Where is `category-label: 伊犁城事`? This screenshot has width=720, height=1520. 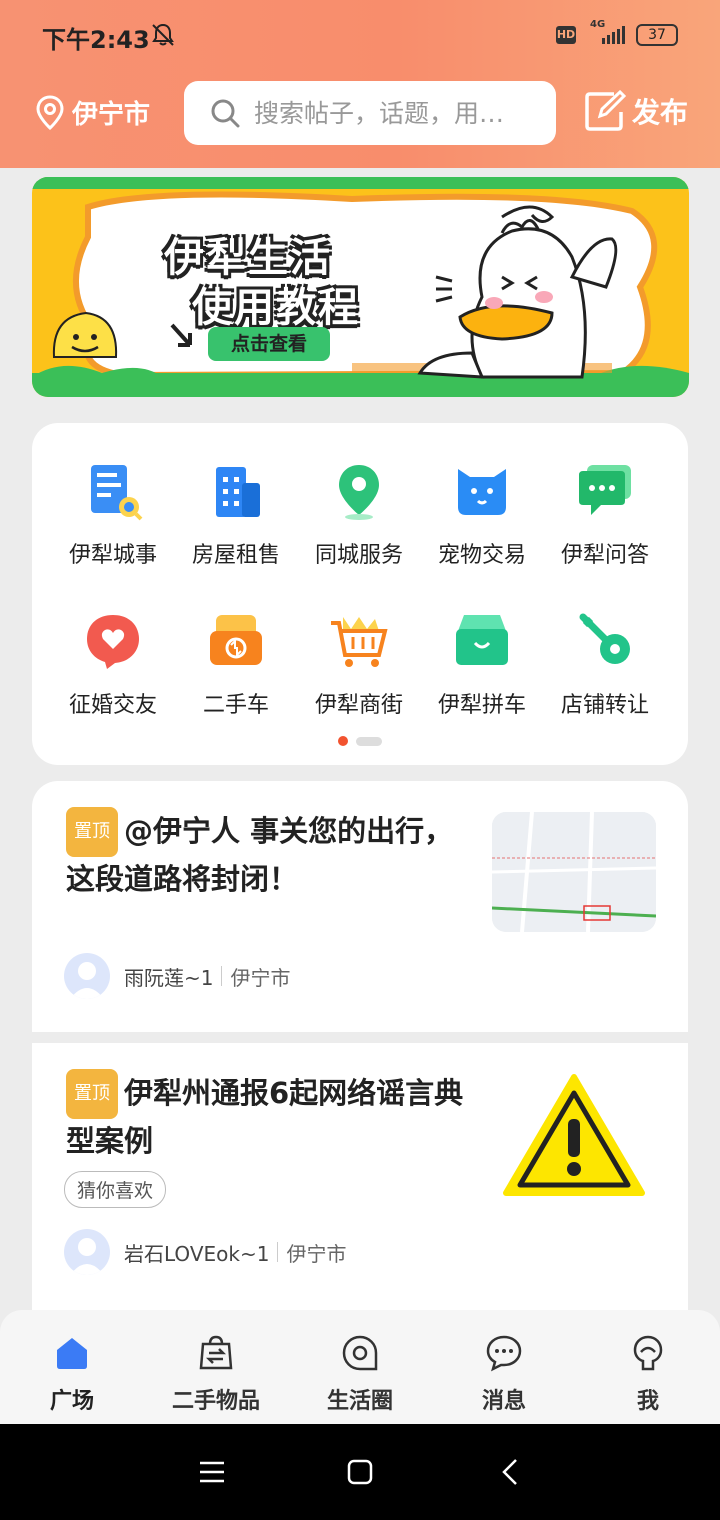
category-label: 伊犁城事 is located at coordinates (112, 555).